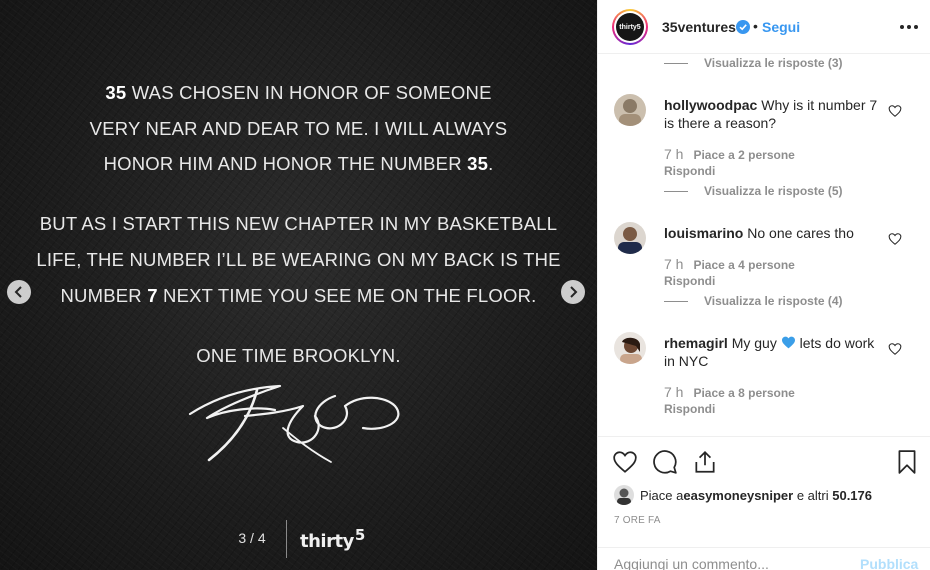 This screenshot has height=570, width=930. I want to click on brand-number: 5, so click(359, 535).